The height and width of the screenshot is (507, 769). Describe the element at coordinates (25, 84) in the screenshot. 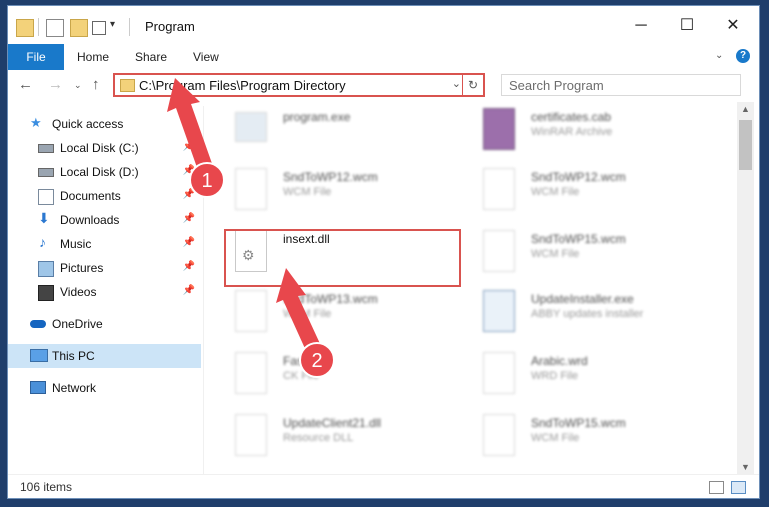

I see `back-arrow-icon: ←` at that location.